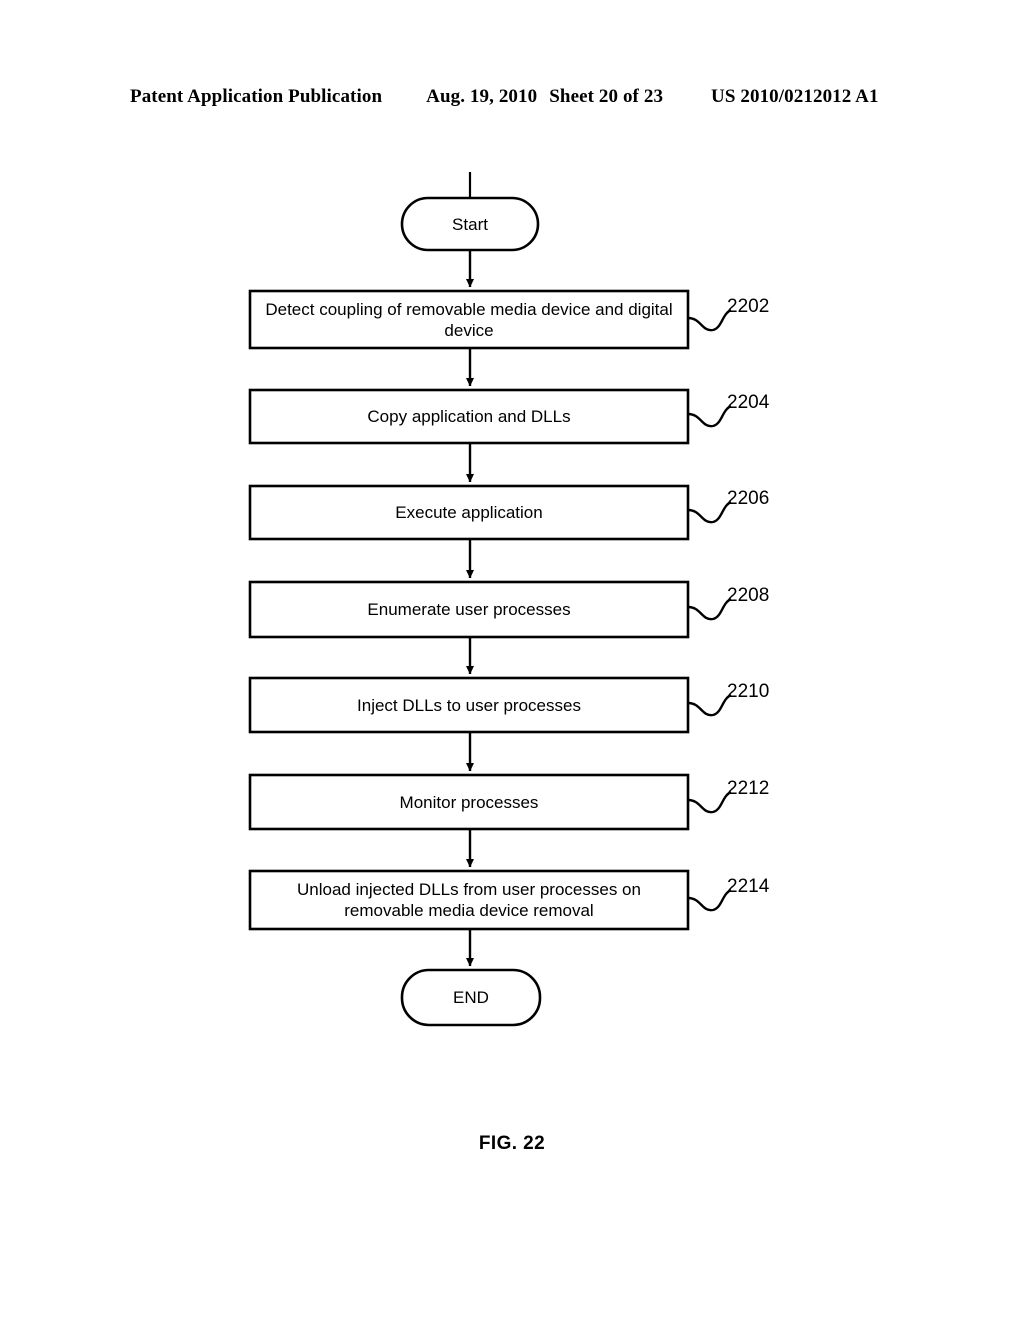 The image size is (1024, 1320). Describe the element at coordinates (748, 788) in the screenshot. I see `ref-number-2212: 2212` at that location.